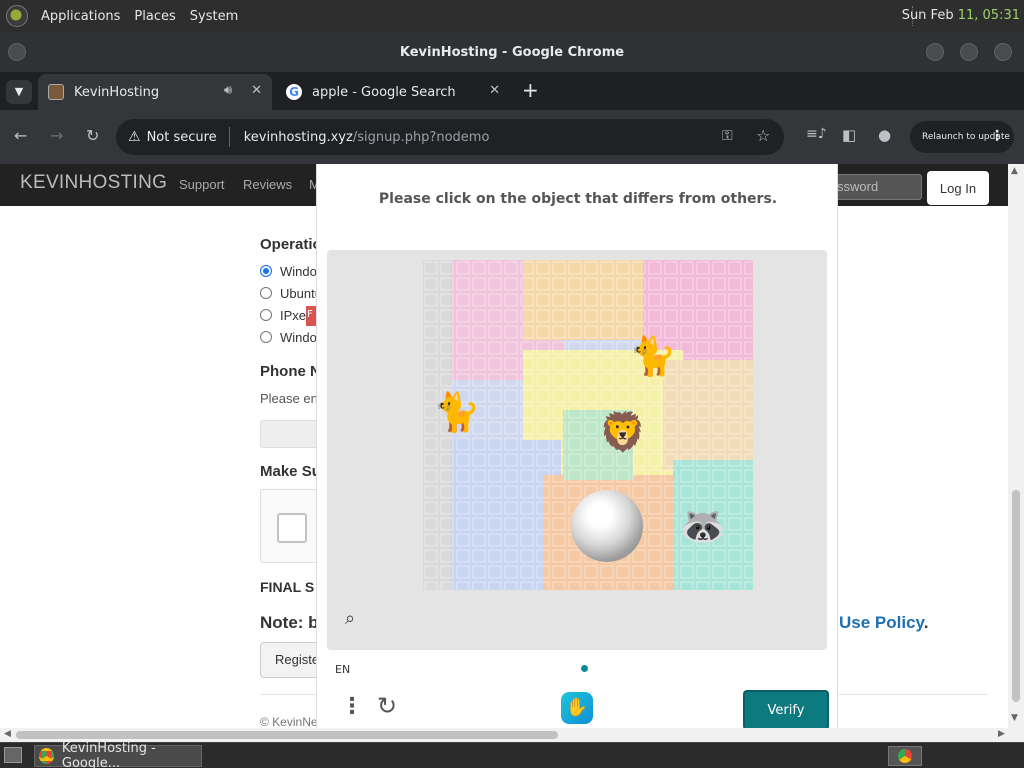 This screenshot has width=1024, height=768. Describe the element at coordinates (229, 137) in the screenshot. I see `omnibox-divider` at that location.